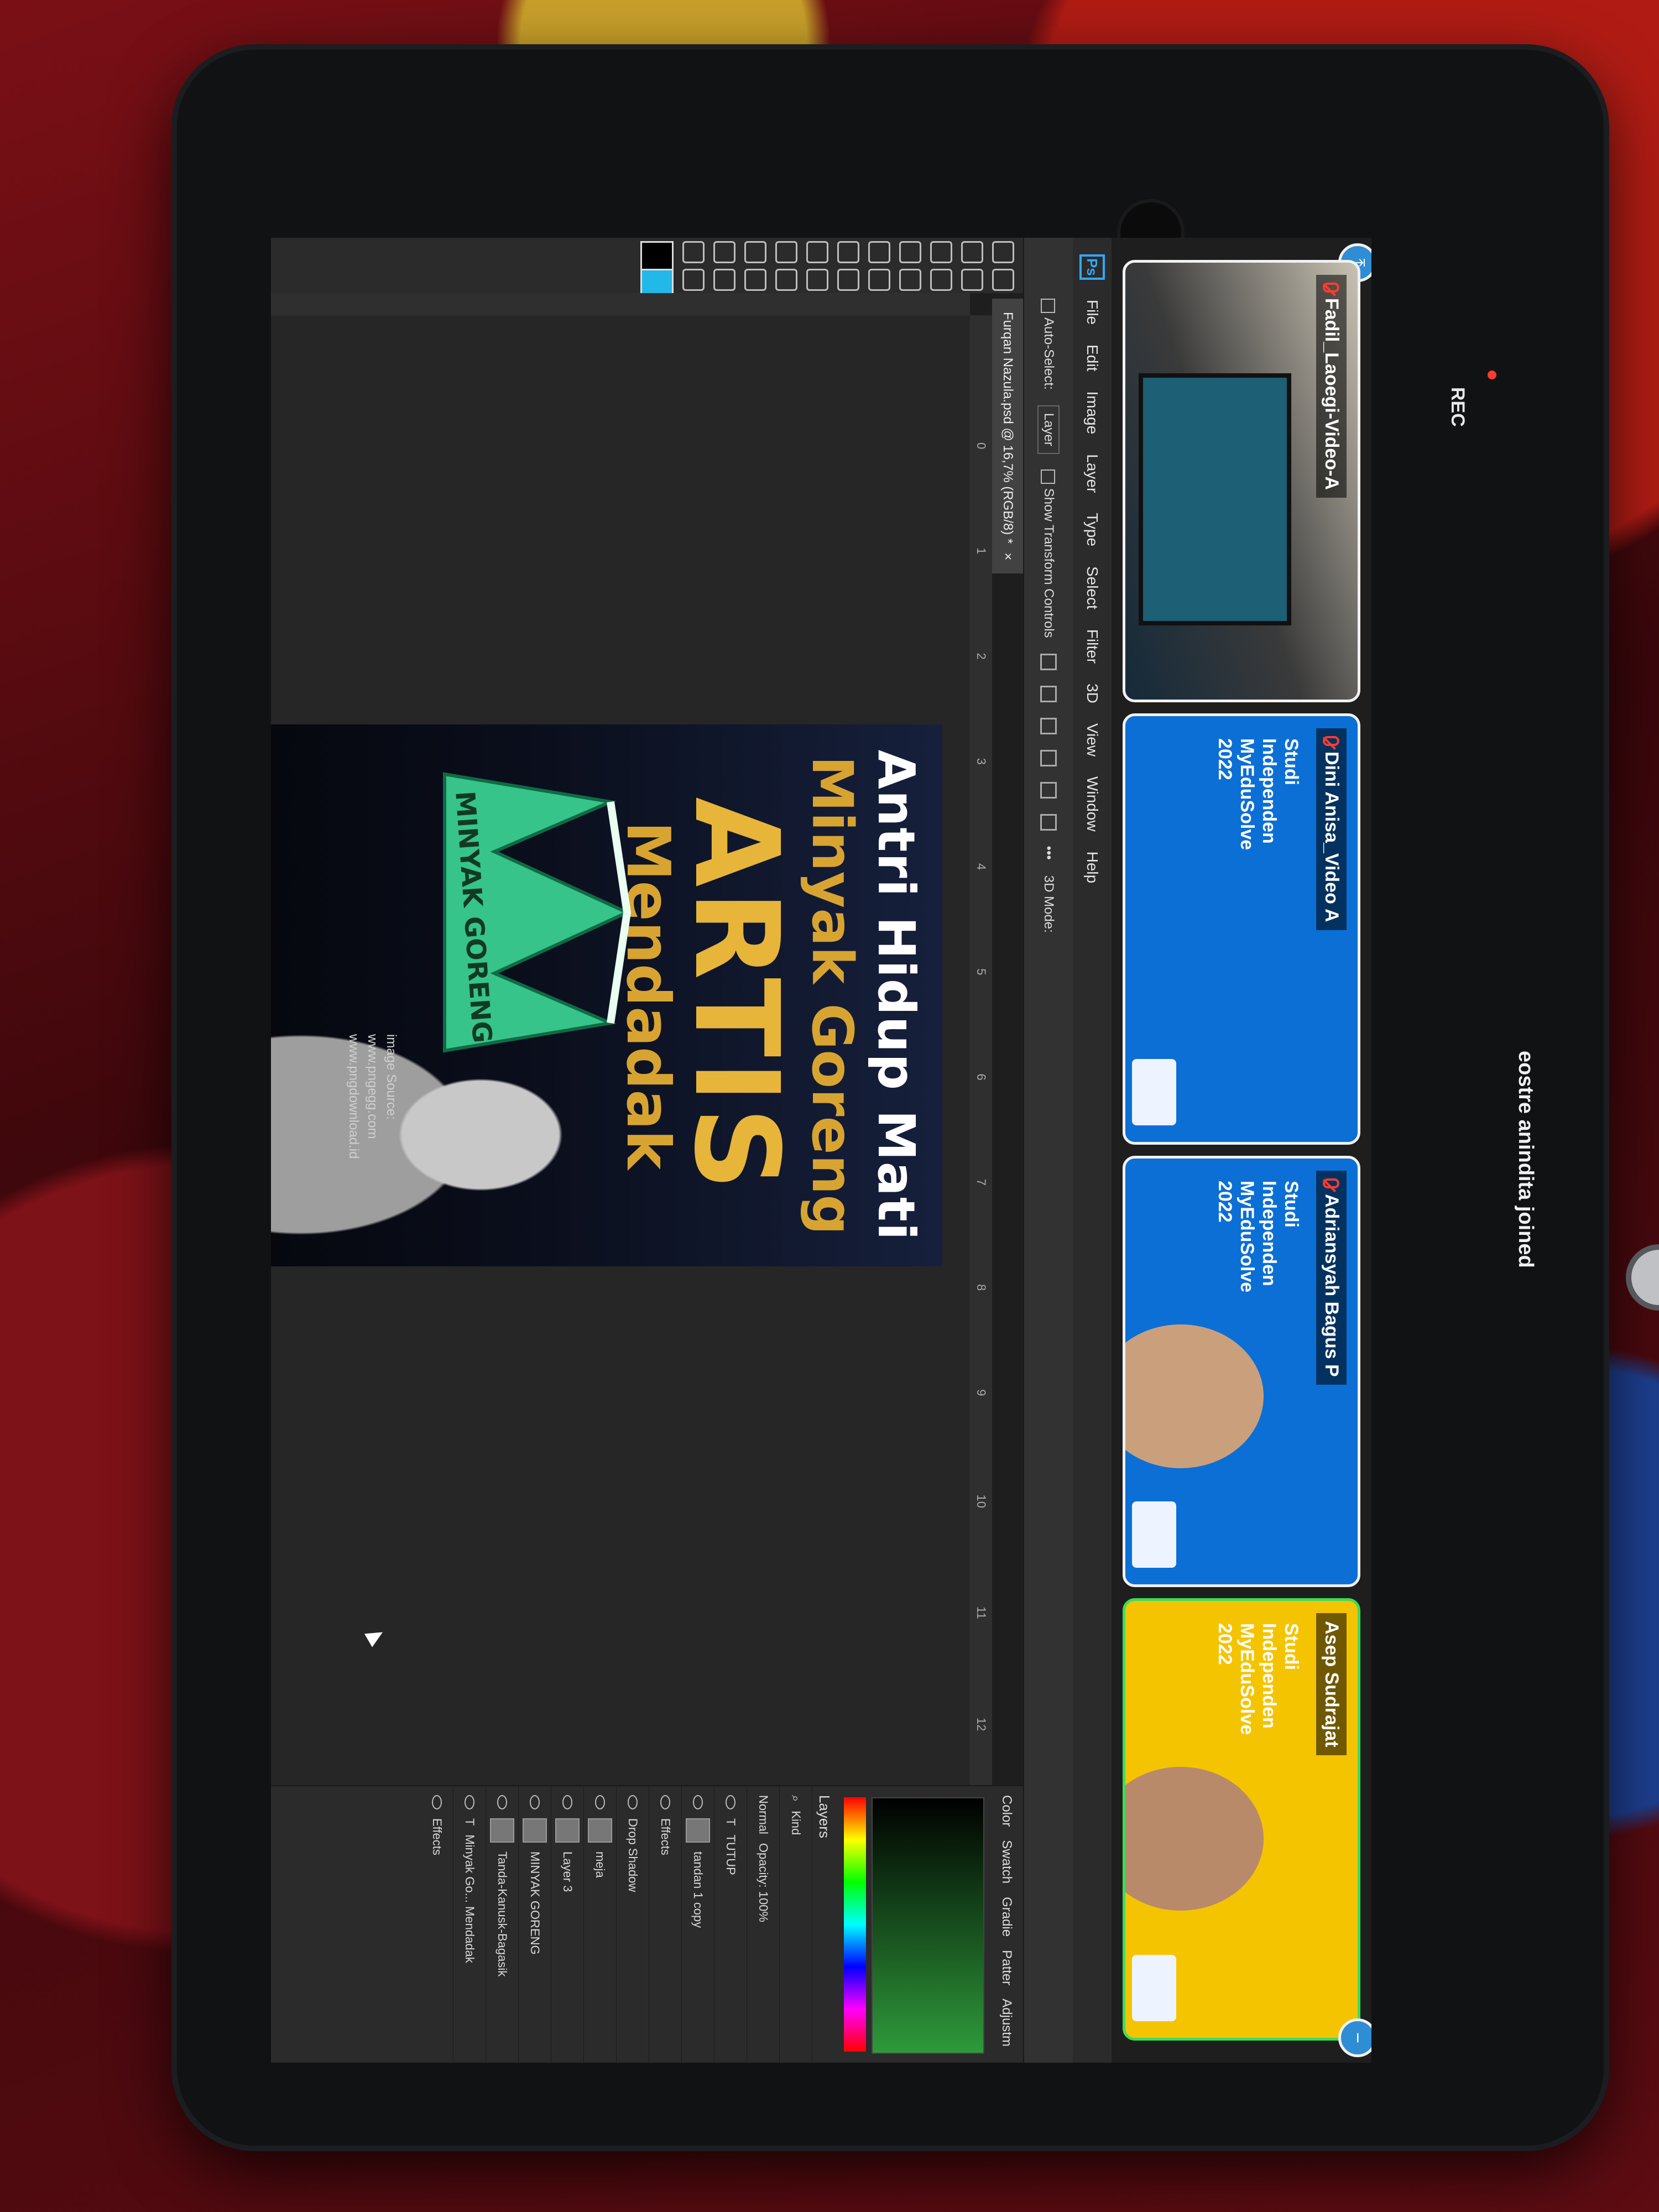 This screenshot has width=1659, height=2212. What do you see at coordinates (1048, 758) in the screenshot?
I see `align-top-icon` at bounding box center [1048, 758].